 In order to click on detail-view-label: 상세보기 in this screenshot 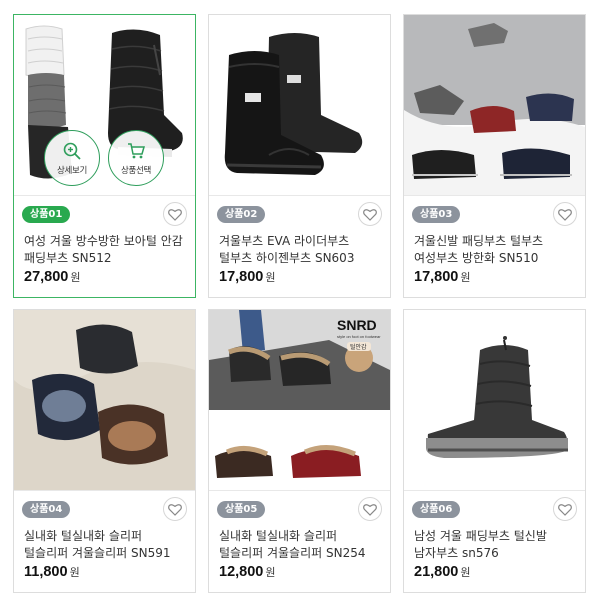, I will do `click(72, 170)`.